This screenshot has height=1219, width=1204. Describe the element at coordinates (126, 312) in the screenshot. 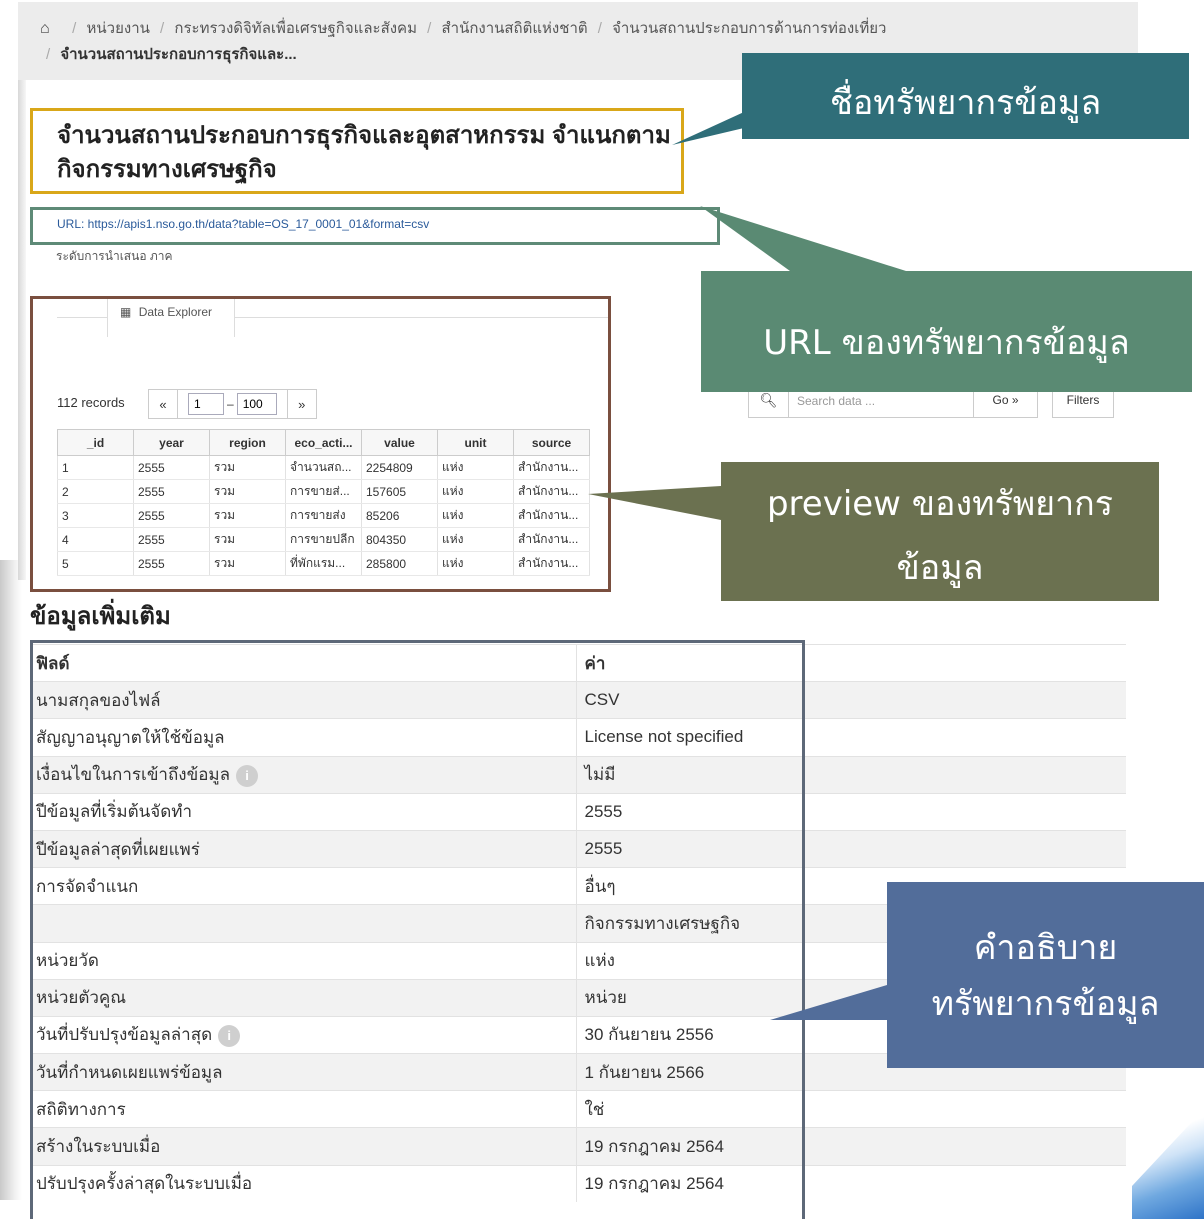

I see `table-grid-icon: ▦` at that location.